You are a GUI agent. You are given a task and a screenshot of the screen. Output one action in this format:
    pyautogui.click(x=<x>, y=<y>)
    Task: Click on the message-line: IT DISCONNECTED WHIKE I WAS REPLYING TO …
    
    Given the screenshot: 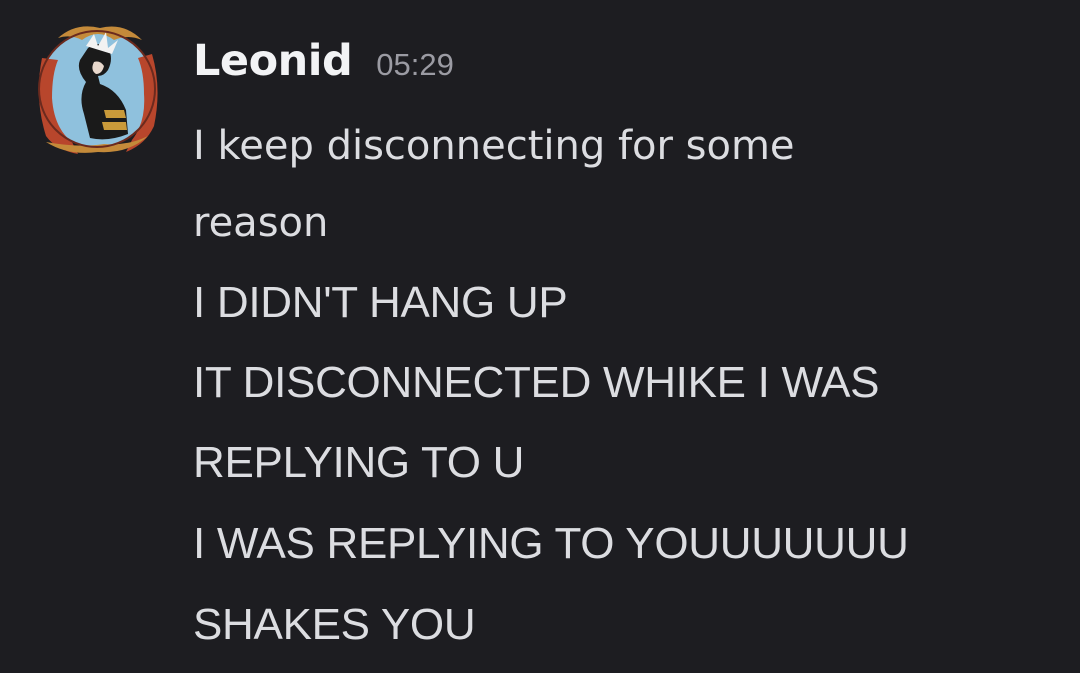 What is the action you would take?
    pyautogui.click(x=536, y=422)
    